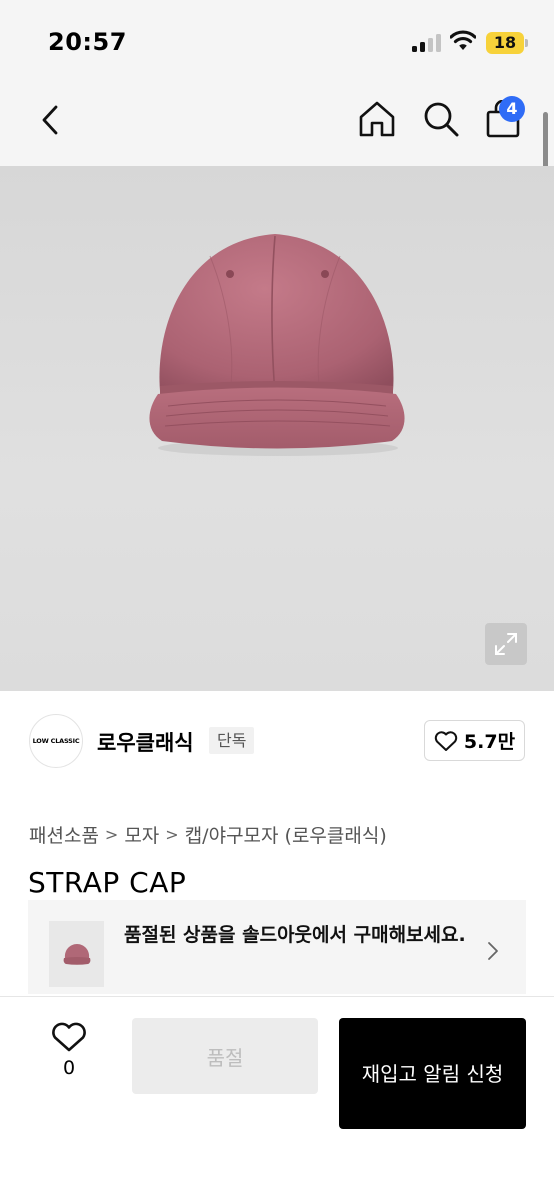  I want to click on battery-tip, so click(526, 43).